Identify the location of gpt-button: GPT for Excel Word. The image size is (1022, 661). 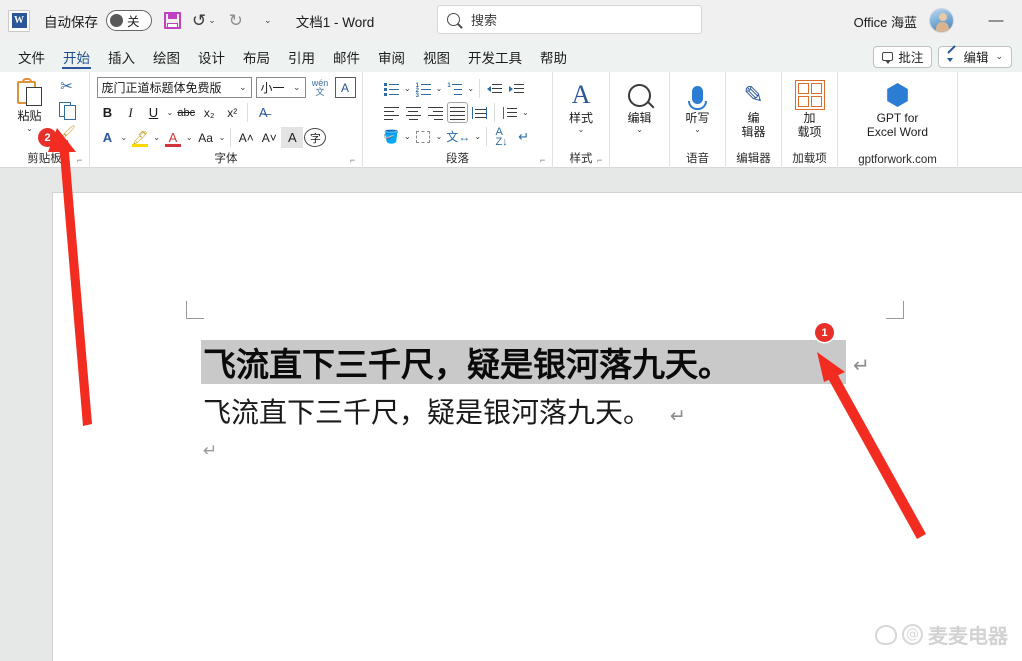
(898, 107).